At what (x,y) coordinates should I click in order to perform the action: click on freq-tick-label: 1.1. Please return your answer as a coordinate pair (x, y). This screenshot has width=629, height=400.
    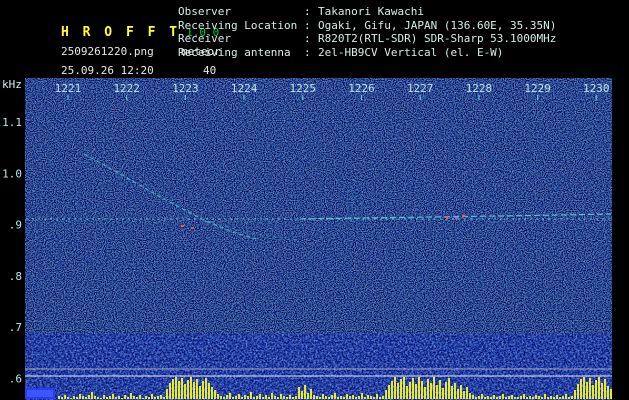
    Looking at the image, I should click on (12, 122).